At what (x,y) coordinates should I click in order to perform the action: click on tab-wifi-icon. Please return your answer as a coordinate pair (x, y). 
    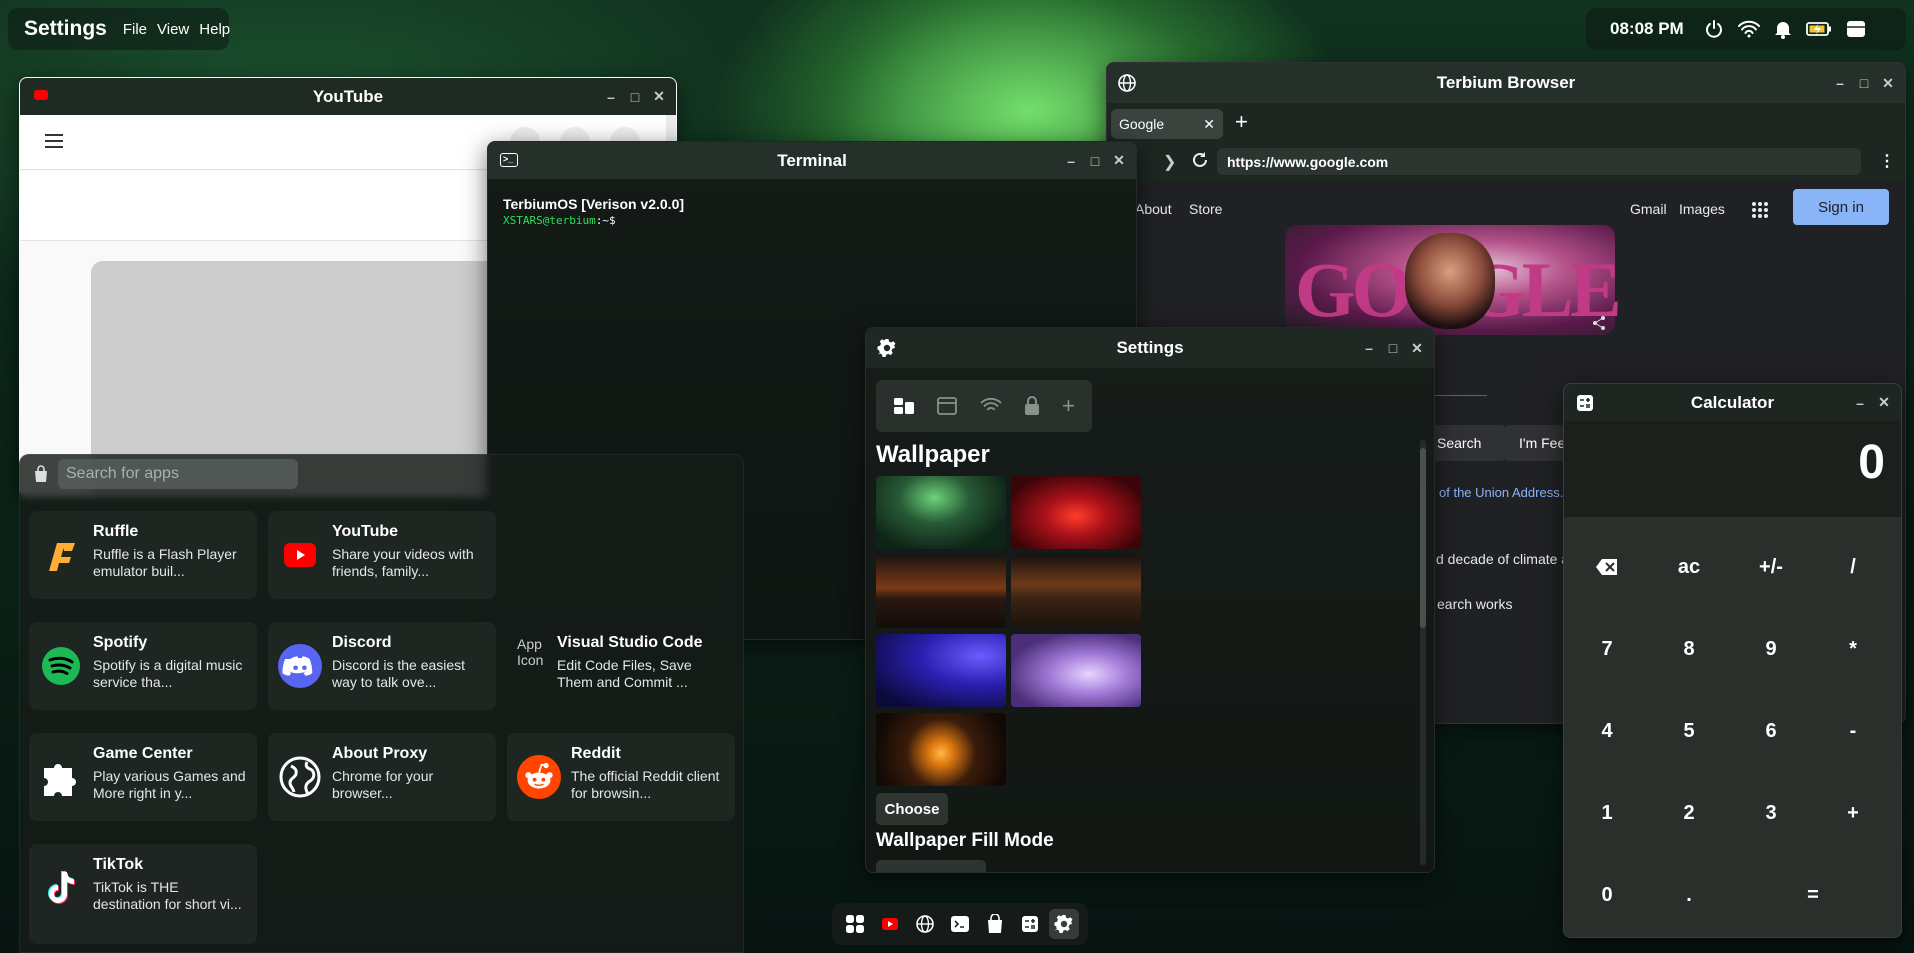
    Looking at the image, I should click on (990, 406).